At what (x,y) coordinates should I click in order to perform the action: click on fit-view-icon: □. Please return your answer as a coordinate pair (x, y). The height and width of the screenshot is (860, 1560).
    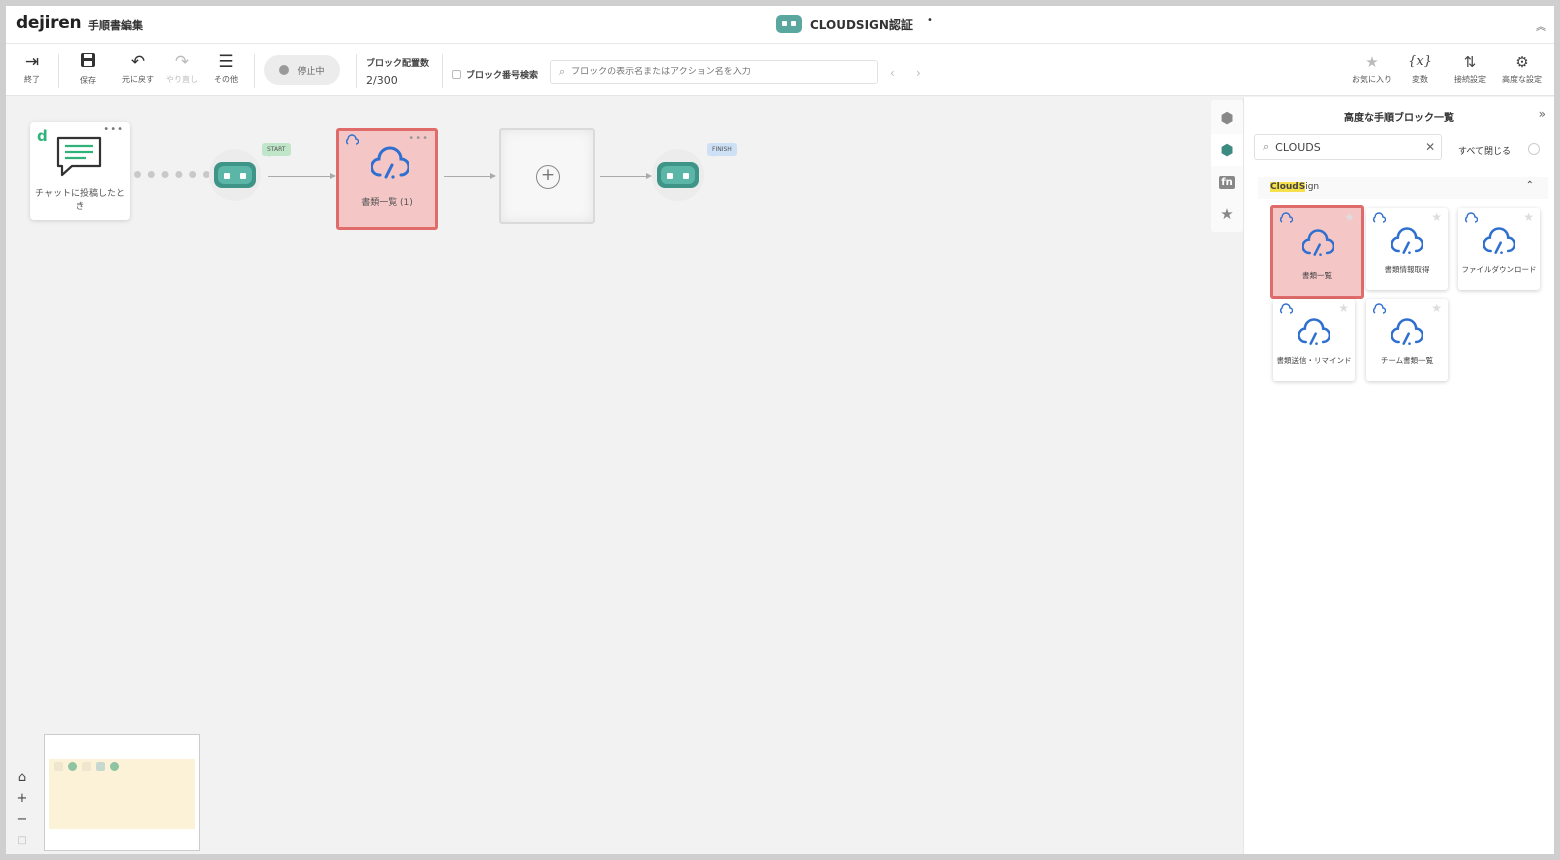
    Looking at the image, I should click on (22, 840).